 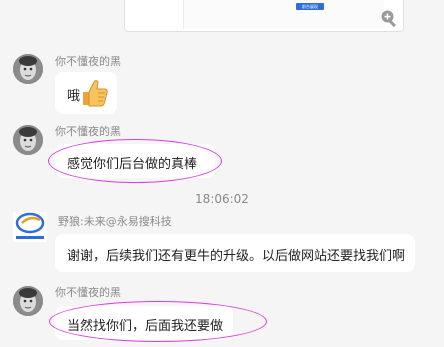 What do you see at coordinates (132, 164) in the screenshot?
I see `message-text: 感觉你们后台做的真棒` at bounding box center [132, 164].